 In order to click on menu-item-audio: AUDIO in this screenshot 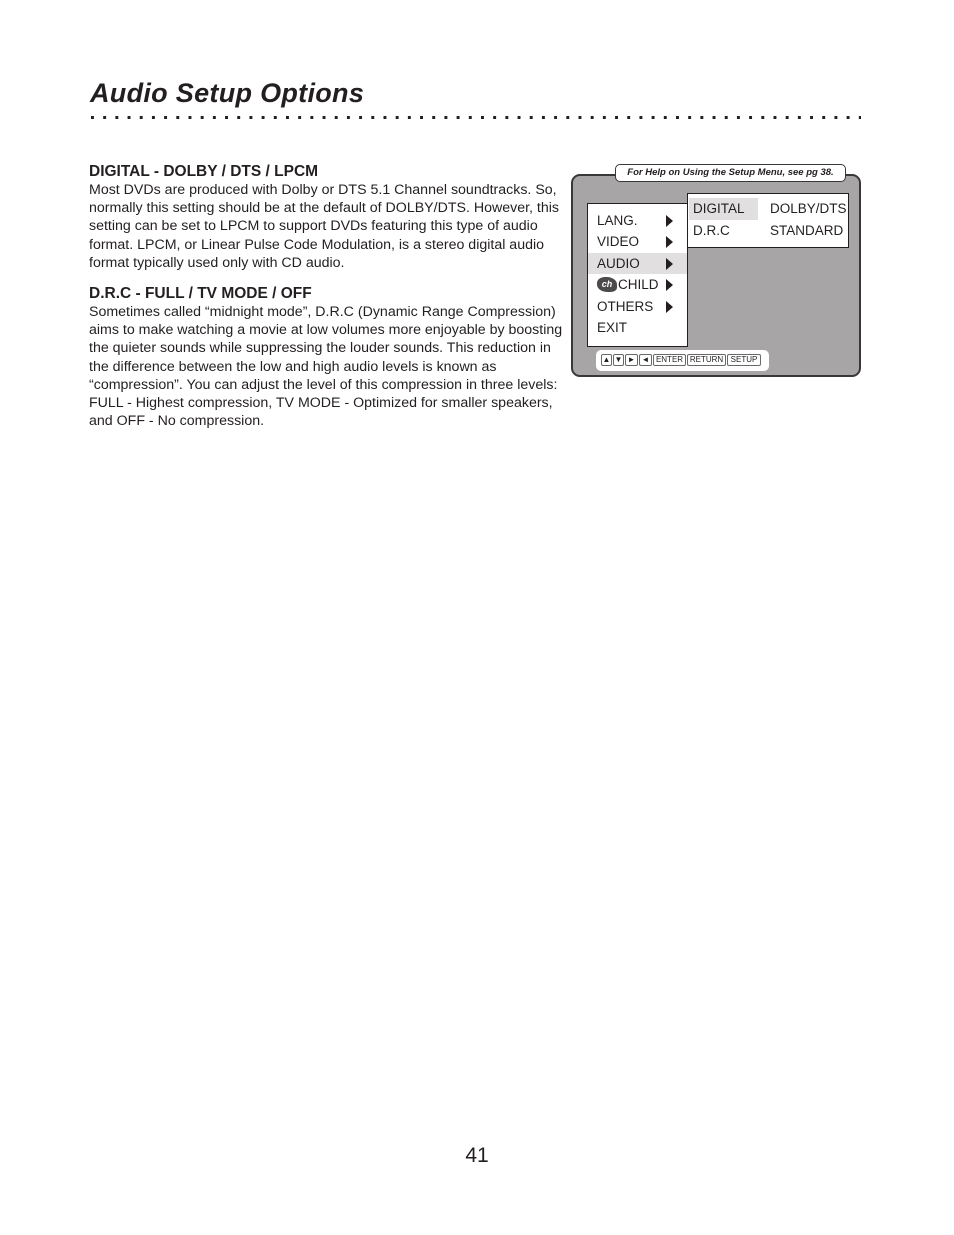, I will do `click(637, 263)`.